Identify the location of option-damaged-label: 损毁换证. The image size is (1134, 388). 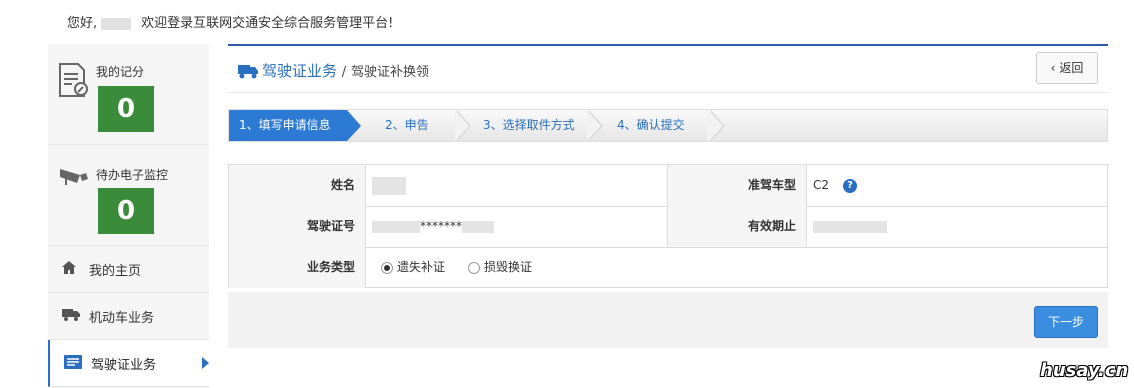
(508, 267).